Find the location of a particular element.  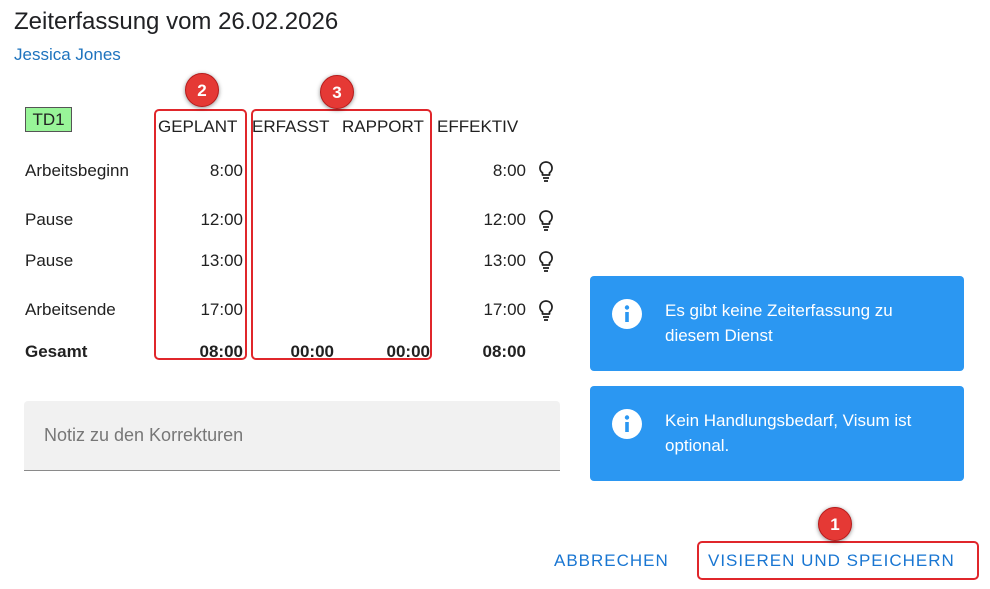

annotation-badge-3: 3 is located at coordinates (337, 92).